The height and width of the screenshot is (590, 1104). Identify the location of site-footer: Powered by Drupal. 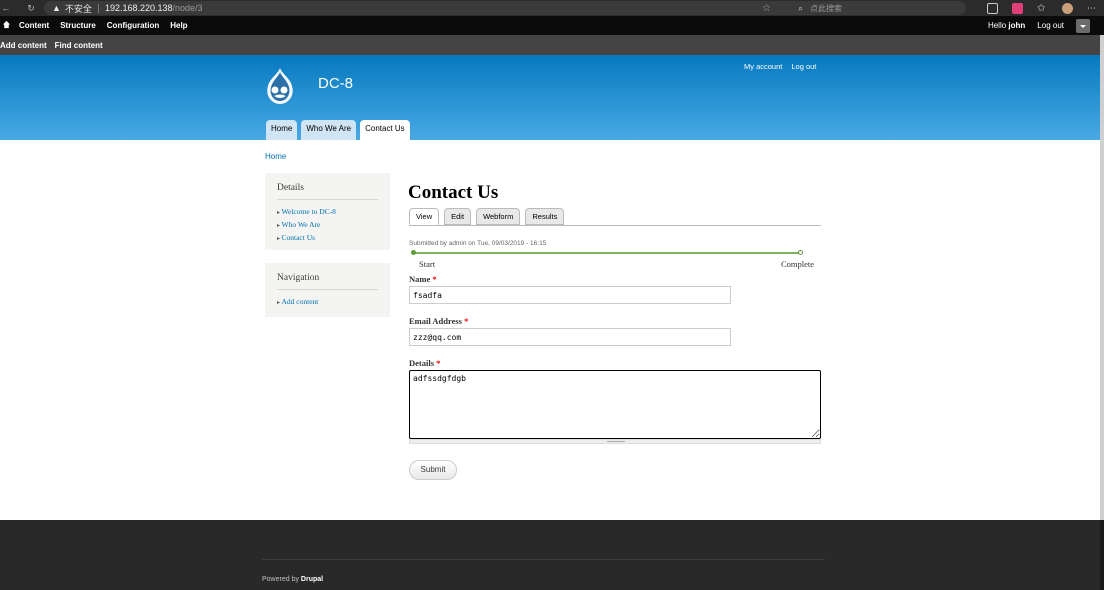
(550, 555).